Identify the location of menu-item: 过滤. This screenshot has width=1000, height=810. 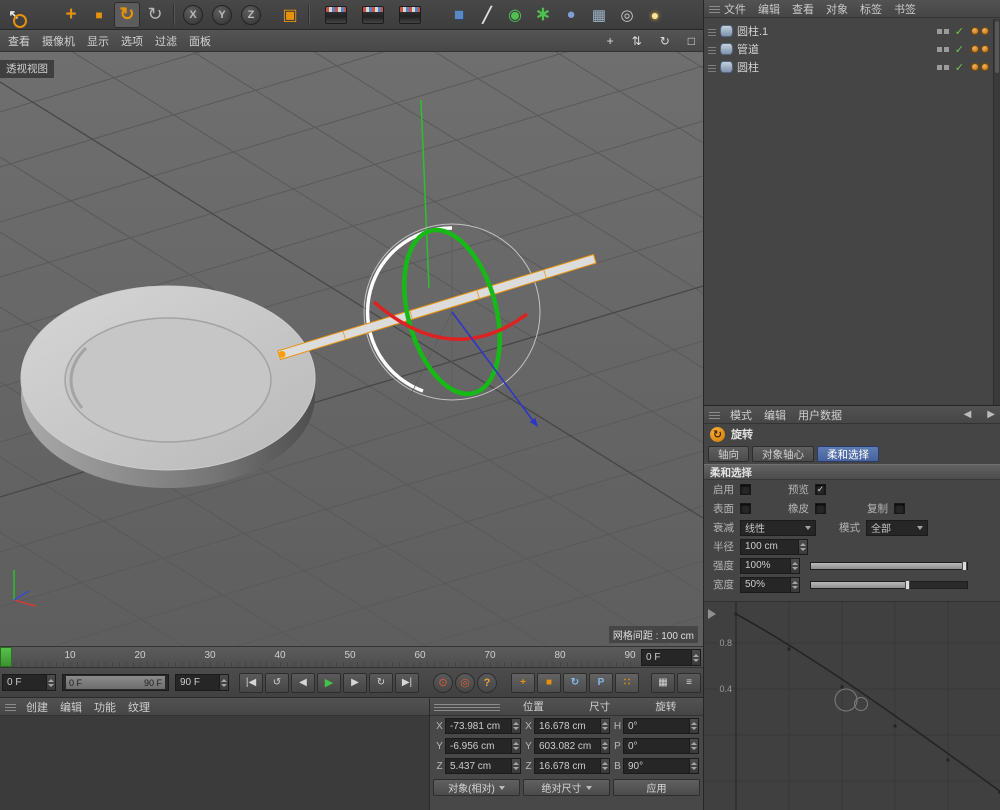
(166, 41).